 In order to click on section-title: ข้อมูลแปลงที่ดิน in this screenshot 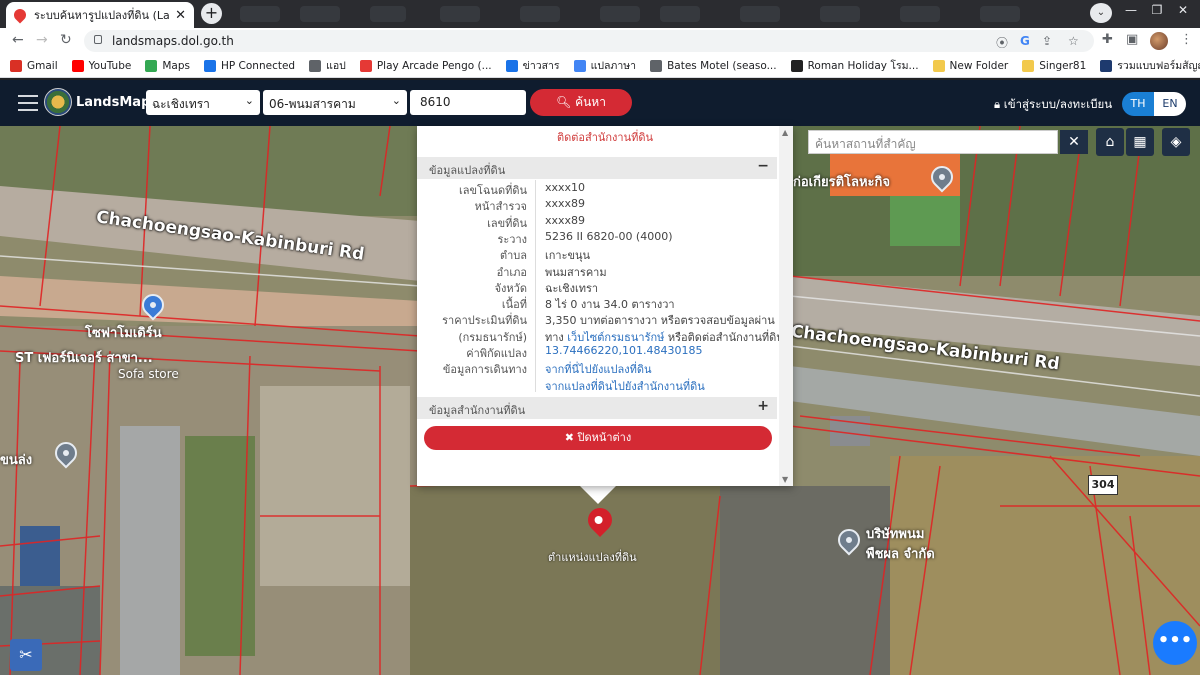, I will do `click(467, 170)`.